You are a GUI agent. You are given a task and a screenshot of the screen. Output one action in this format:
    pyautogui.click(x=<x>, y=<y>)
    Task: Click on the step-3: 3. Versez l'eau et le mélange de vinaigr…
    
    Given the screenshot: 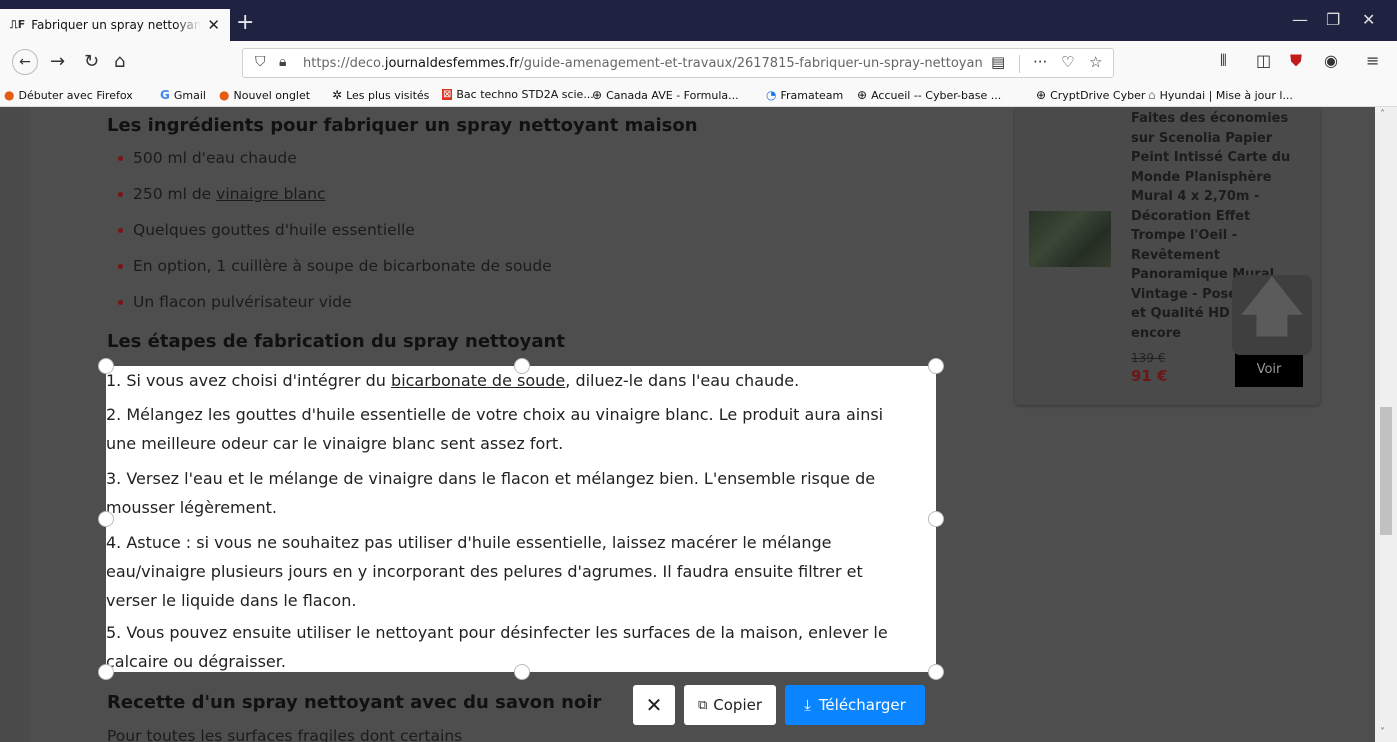 What is the action you would take?
    pyautogui.click(x=491, y=493)
    